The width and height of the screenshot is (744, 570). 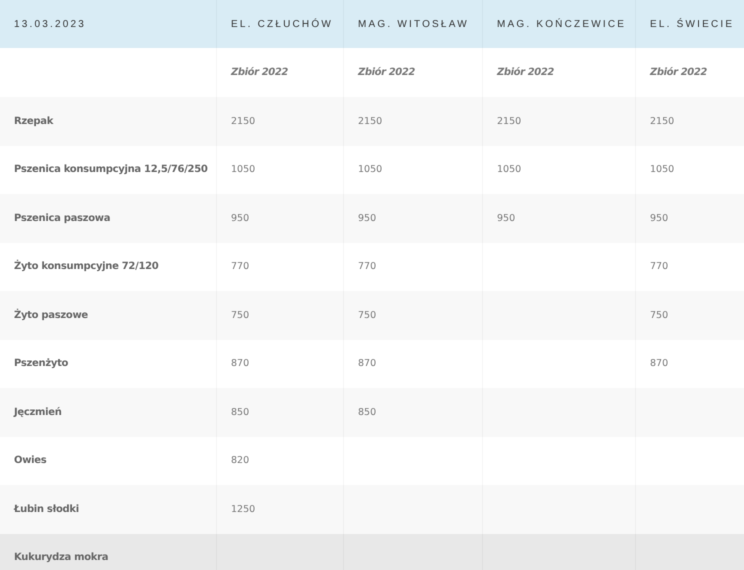 What do you see at coordinates (243, 509) in the screenshot?
I see `price-cell: 1250` at bounding box center [243, 509].